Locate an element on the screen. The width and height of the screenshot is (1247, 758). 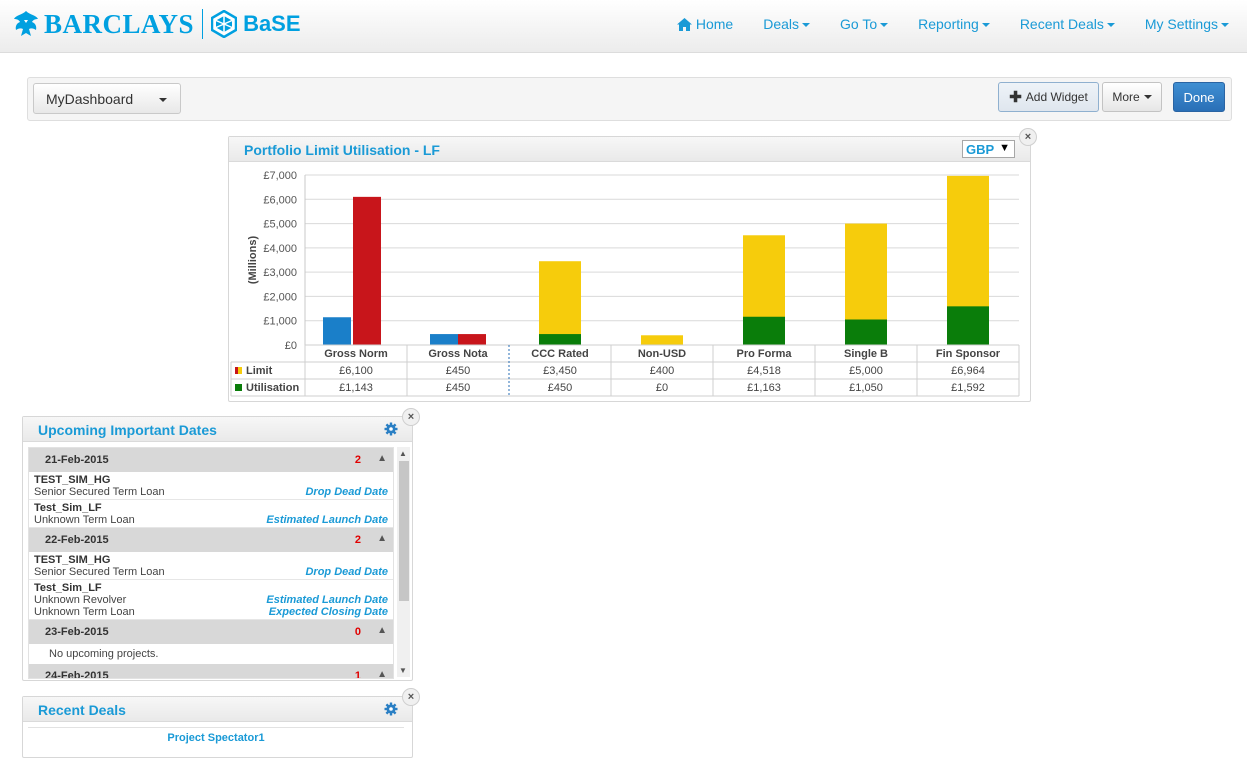
portfolio-widget-title: Portfolio Limit Utilisation - LF is located at coordinates (342, 150).